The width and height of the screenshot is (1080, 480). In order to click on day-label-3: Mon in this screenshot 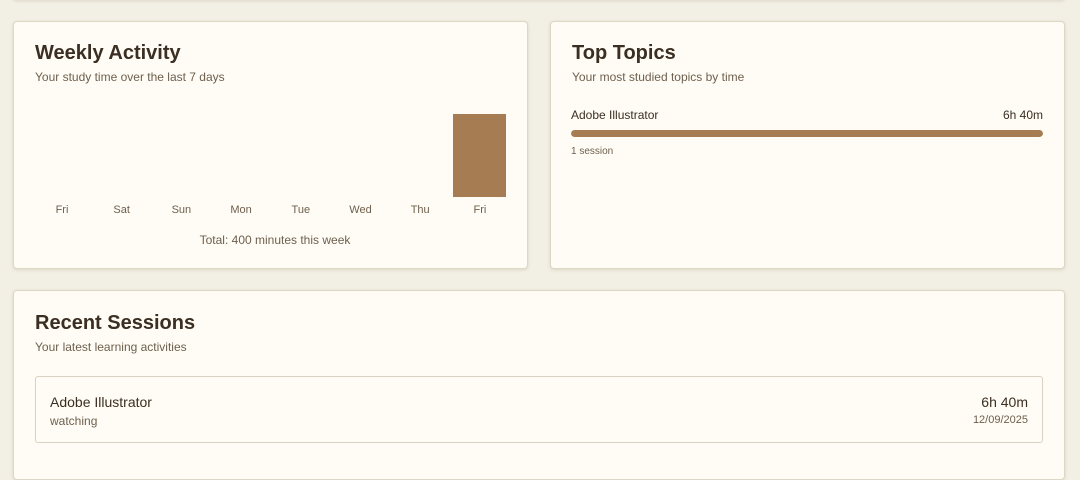, I will do `click(241, 210)`.